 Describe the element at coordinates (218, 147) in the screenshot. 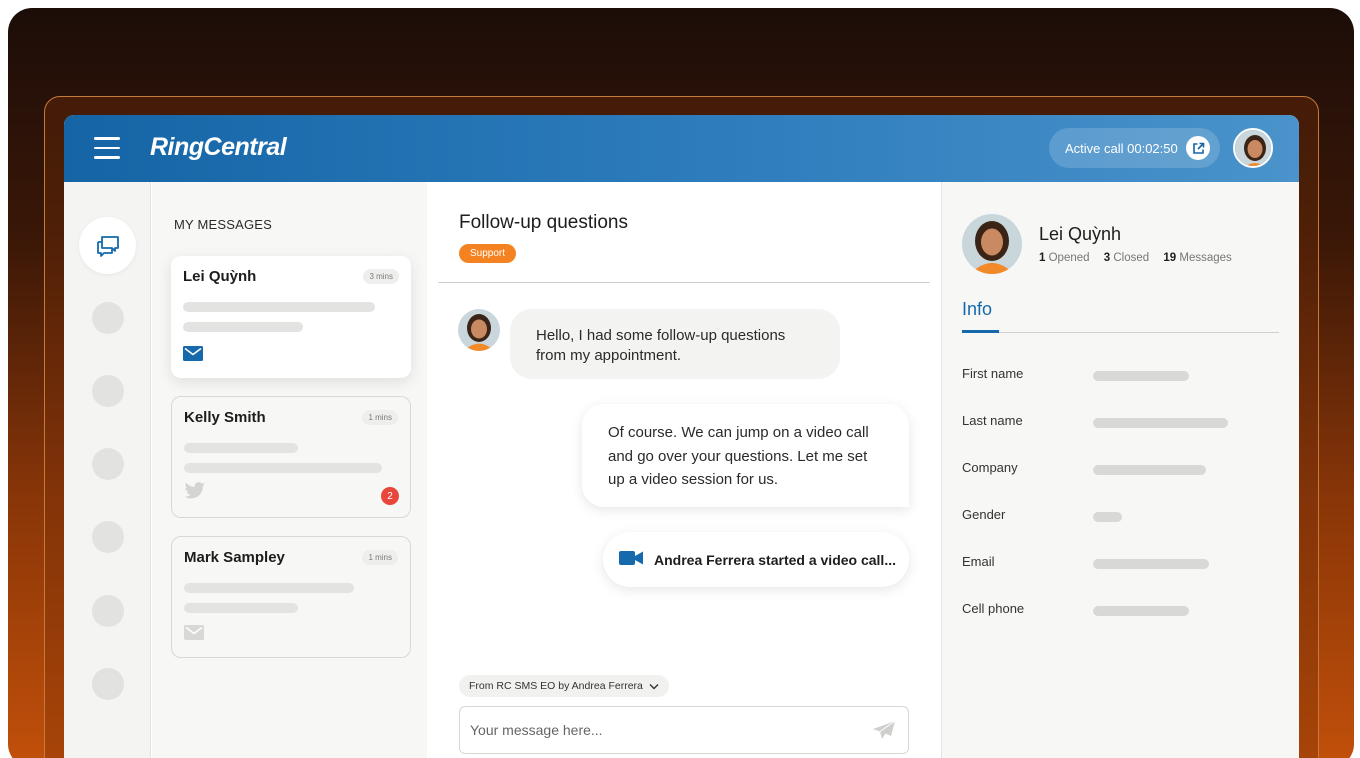

I see `logo: RingCentral` at that location.